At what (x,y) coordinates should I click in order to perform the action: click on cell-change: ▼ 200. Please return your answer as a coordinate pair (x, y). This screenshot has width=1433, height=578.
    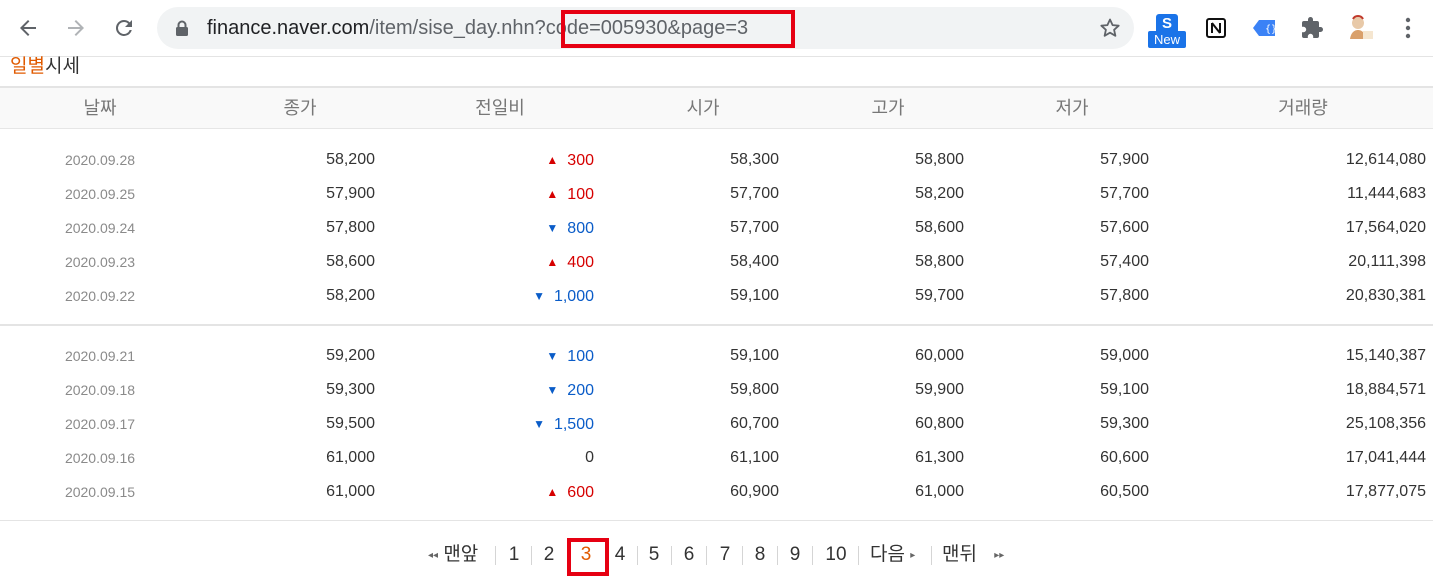
    Looking at the image, I should click on (570, 390).